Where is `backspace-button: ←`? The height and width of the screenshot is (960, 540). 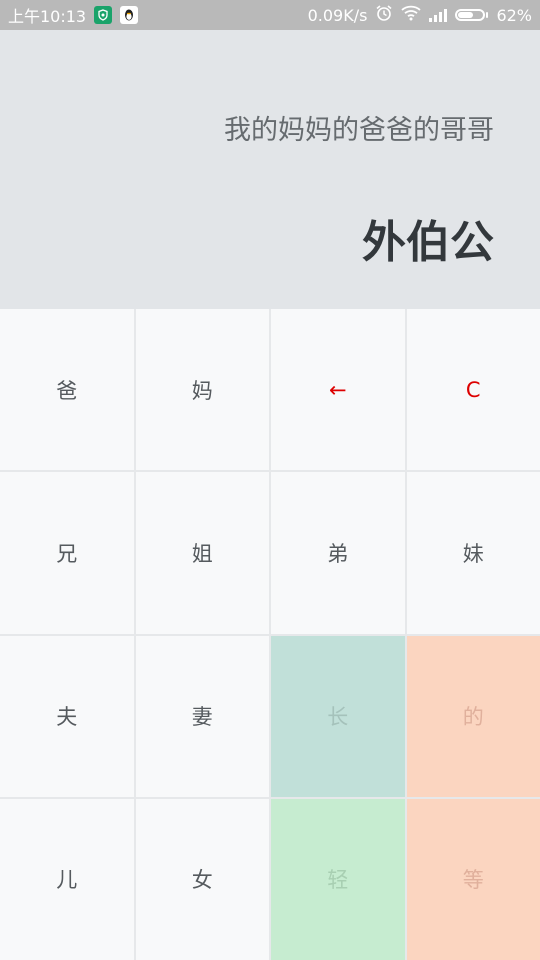 backspace-button: ← is located at coordinates (338, 390).